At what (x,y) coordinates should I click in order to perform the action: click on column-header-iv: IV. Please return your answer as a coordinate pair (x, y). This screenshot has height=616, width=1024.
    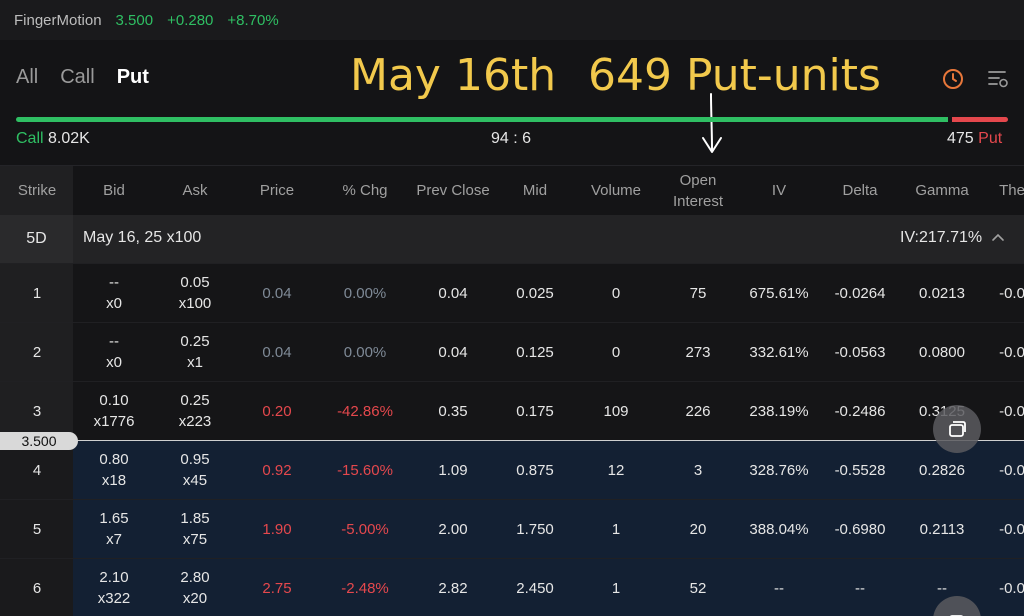
    Looking at the image, I should click on (779, 190).